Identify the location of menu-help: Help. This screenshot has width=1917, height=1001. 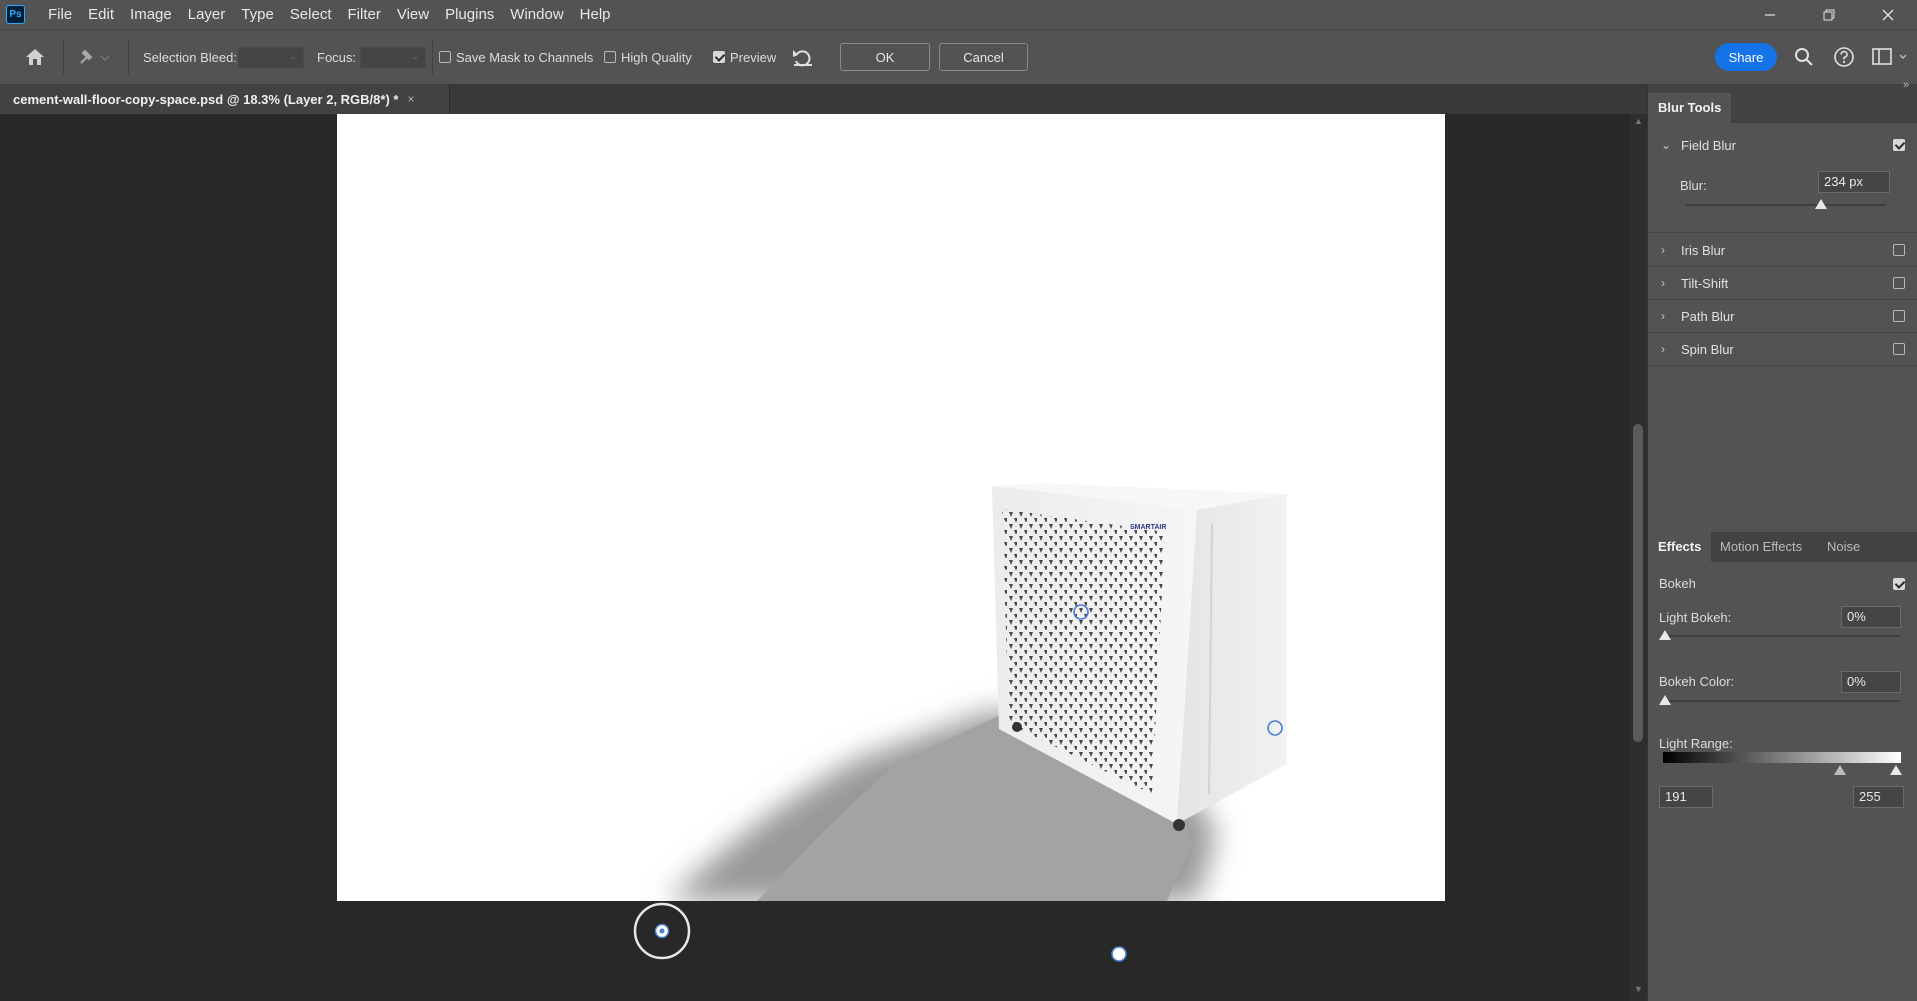
(595, 14).